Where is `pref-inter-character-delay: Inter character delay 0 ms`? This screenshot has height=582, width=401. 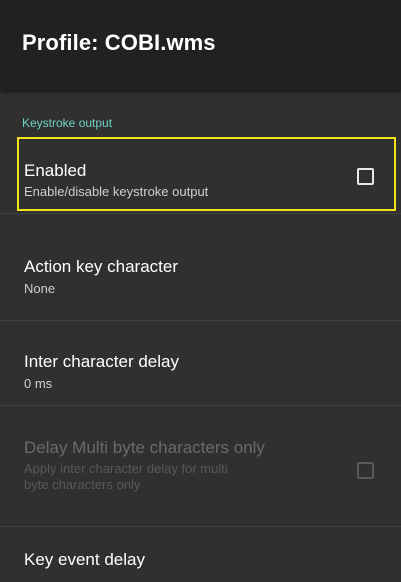
pref-inter-character-delay: Inter character delay 0 ms is located at coordinates (200, 364).